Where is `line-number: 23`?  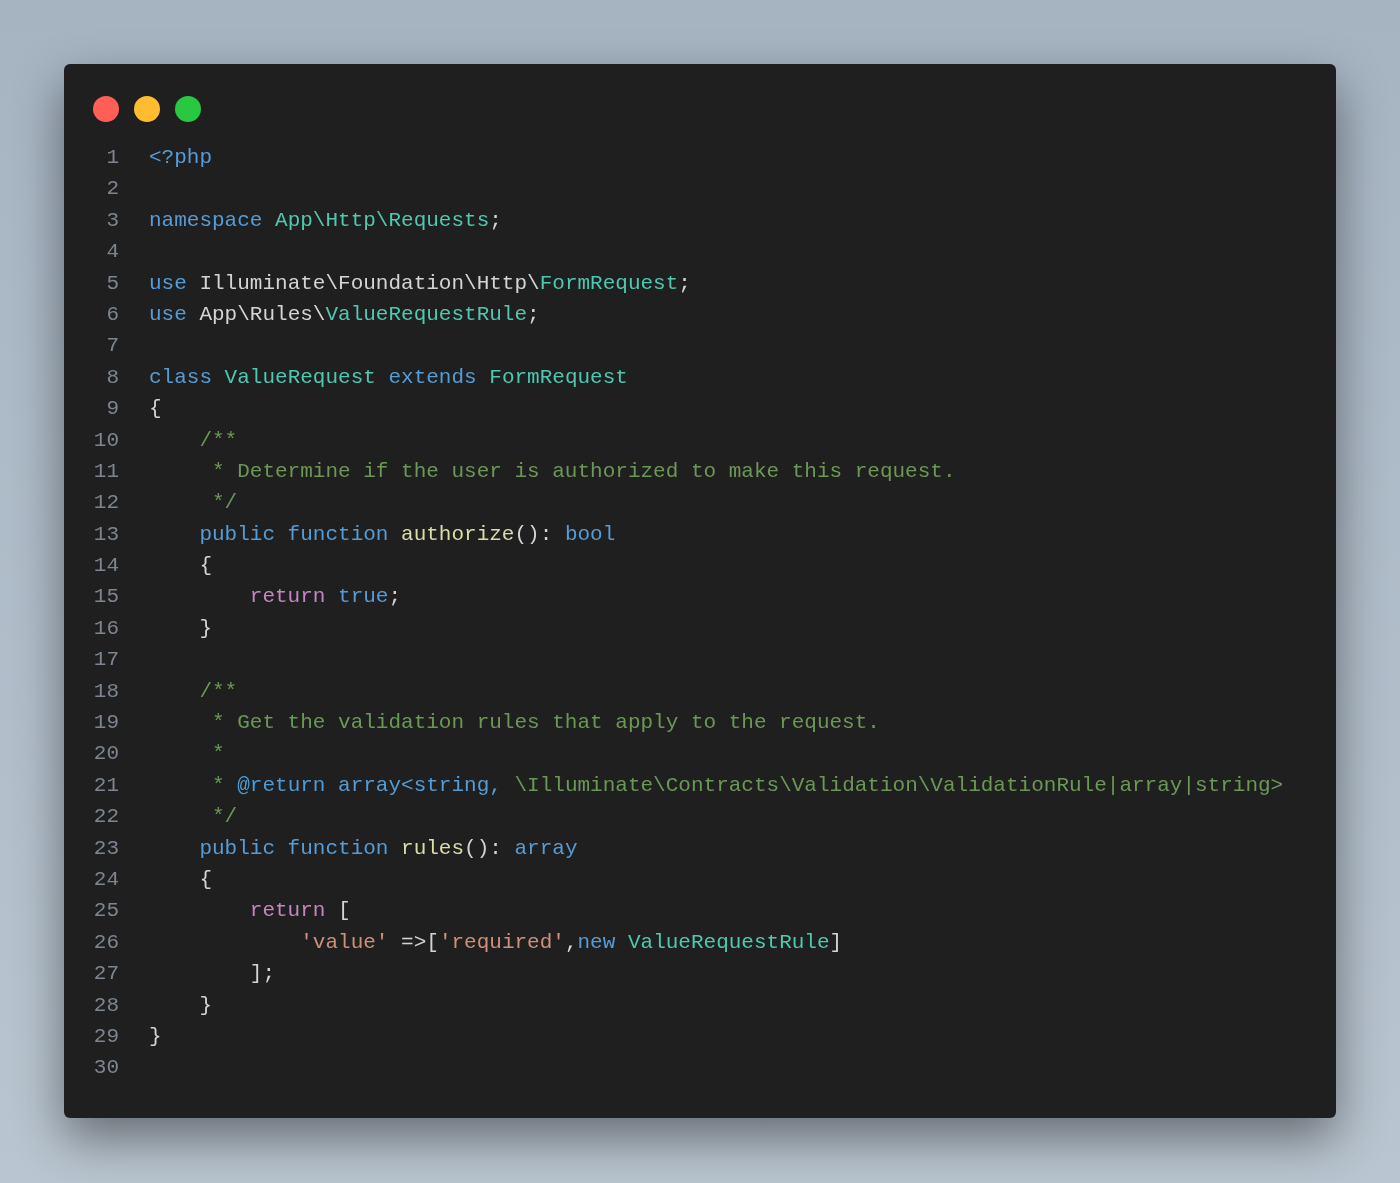 line-number: 23 is located at coordinates (106, 848).